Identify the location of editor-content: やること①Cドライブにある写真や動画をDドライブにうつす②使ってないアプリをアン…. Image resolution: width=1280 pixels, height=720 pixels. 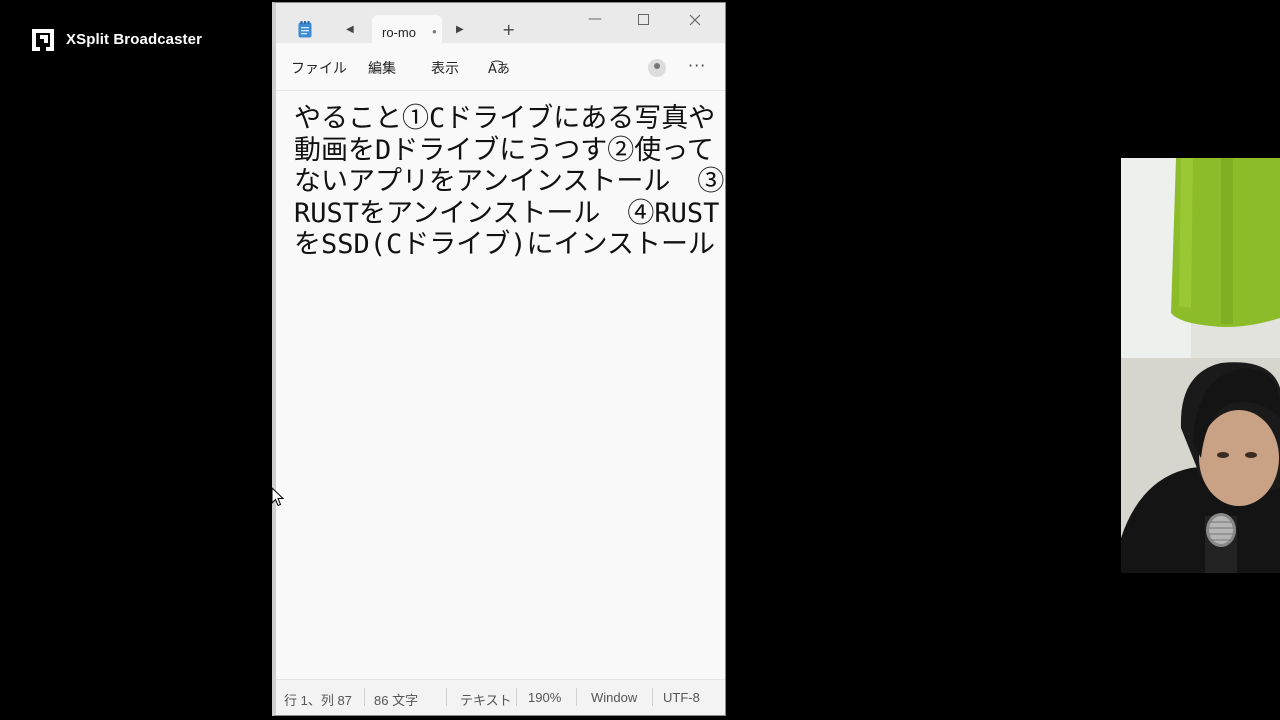
(509, 182).